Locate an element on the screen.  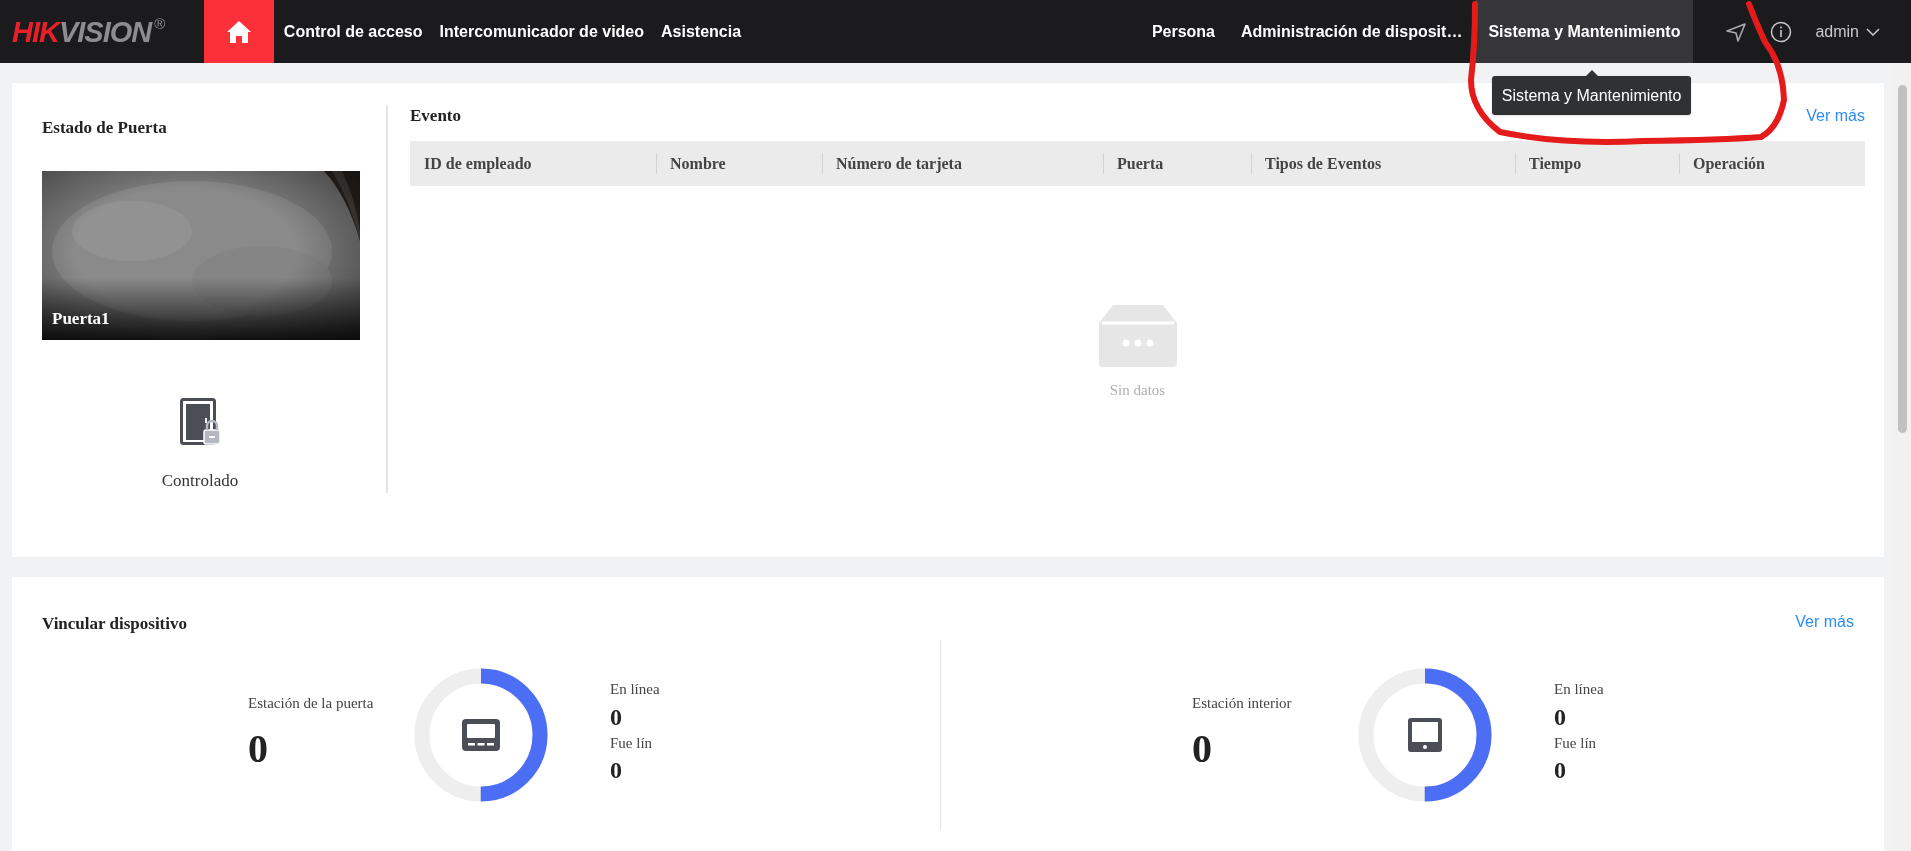
section-title: Estado de Puerta is located at coordinates (105, 128).